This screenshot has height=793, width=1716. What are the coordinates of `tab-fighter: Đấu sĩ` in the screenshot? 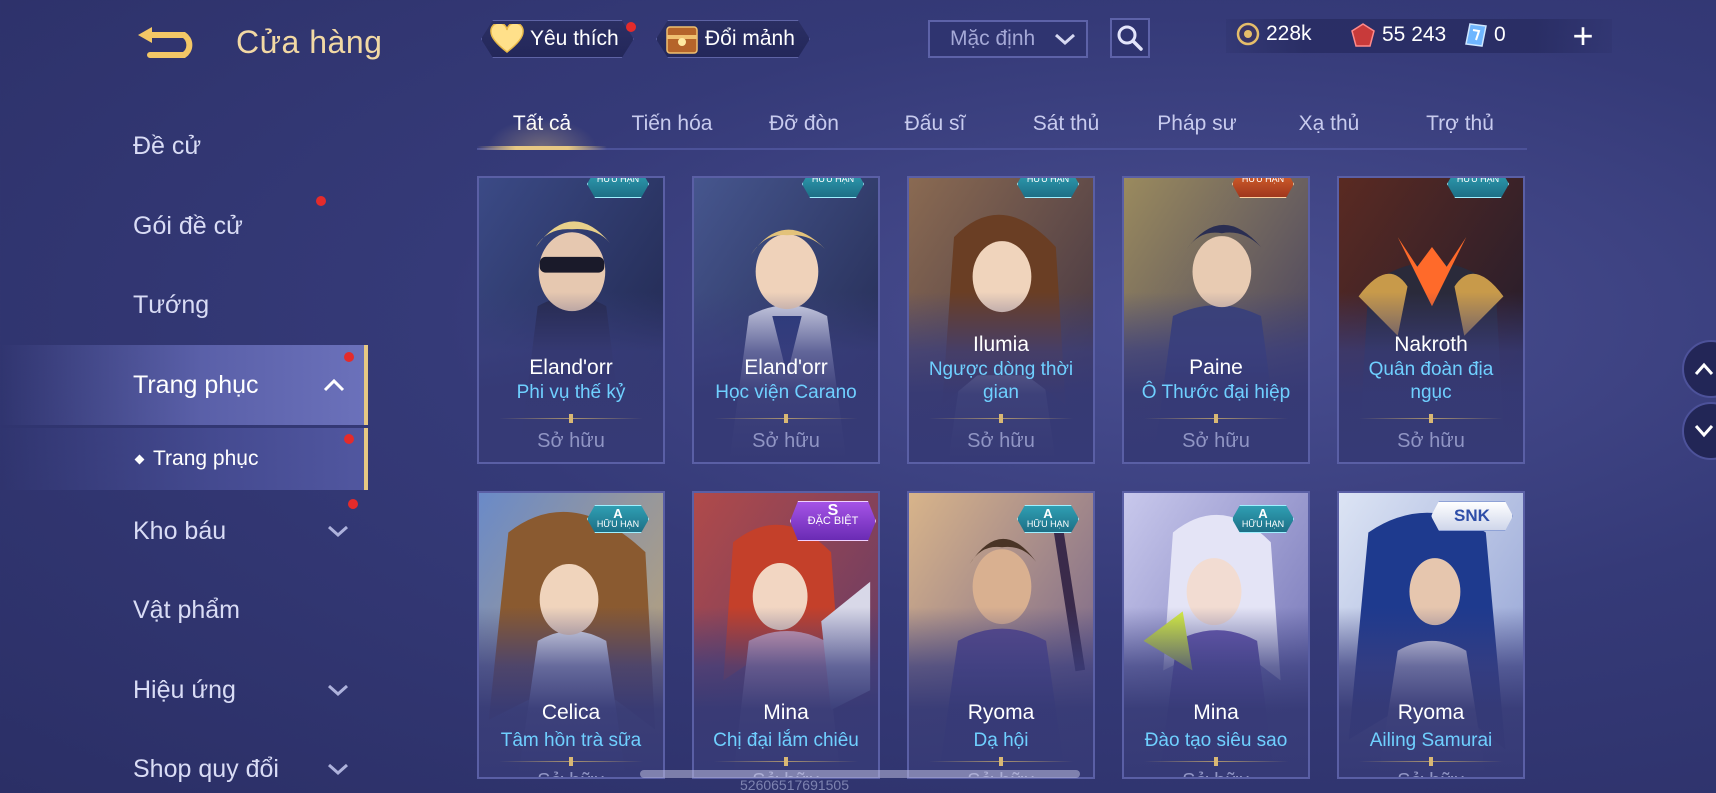 It's located at (935, 124).